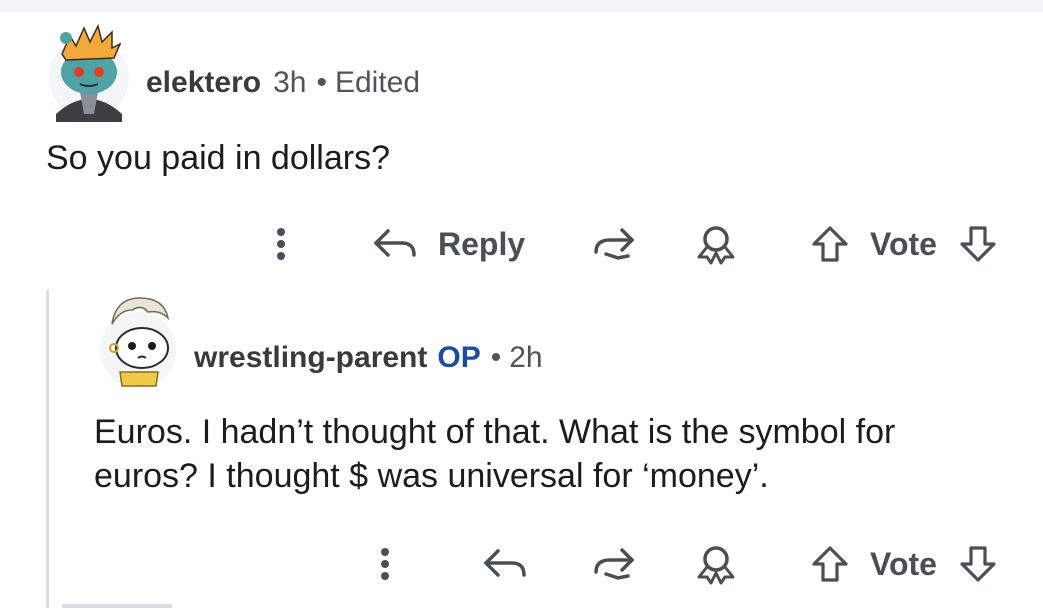  I want to click on timestamp: 2h, so click(526, 357).